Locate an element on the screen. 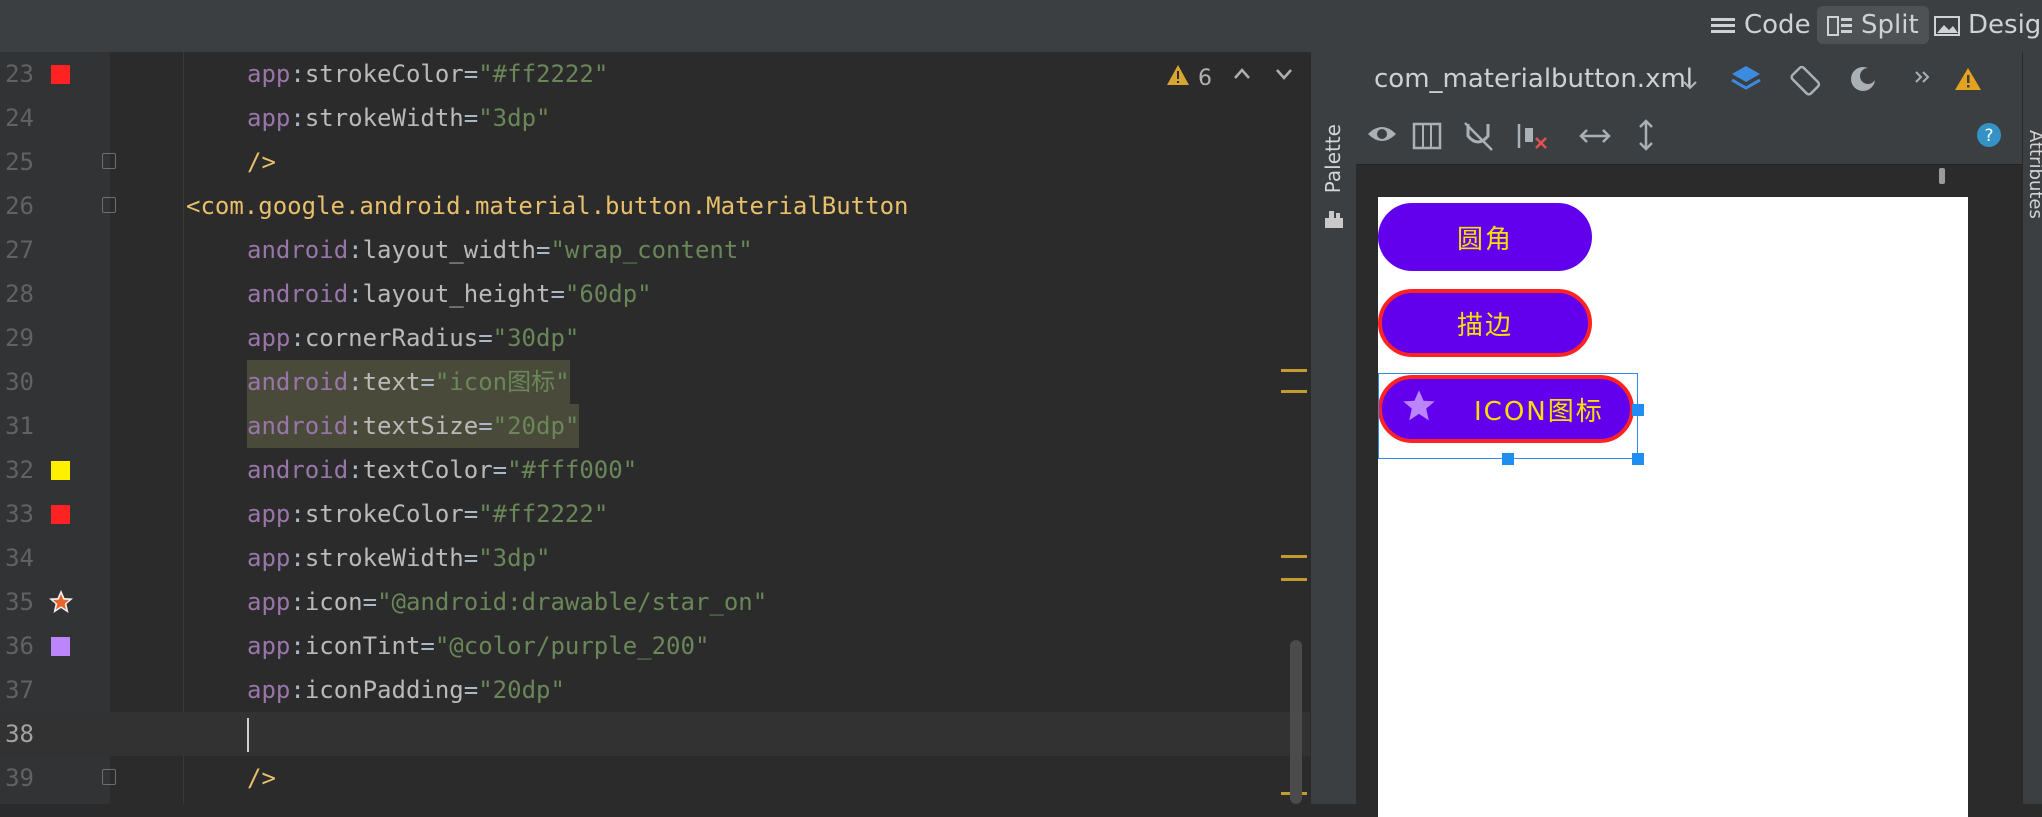 This screenshot has width=2042, height=817. previous-highlight-icon is located at coordinates (1242, 77).